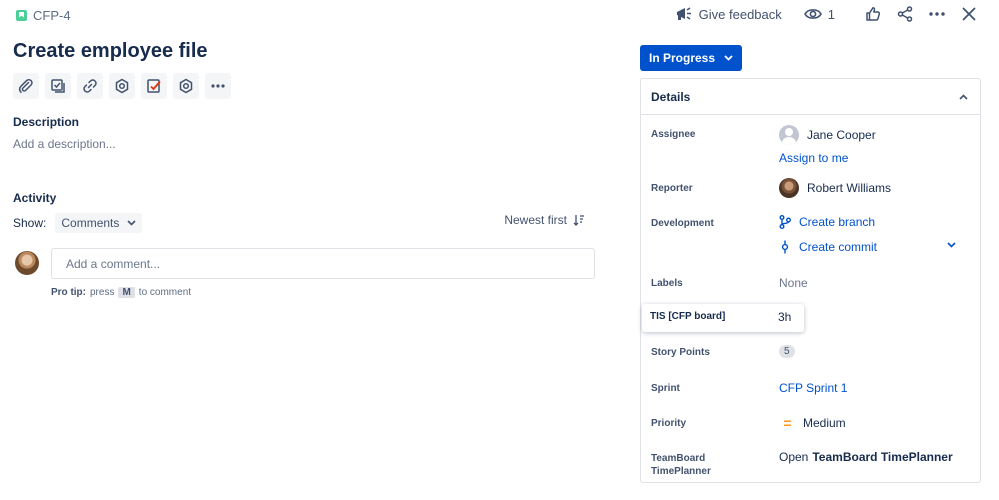 The width and height of the screenshot is (999, 500). What do you see at coordinates (793, 283) in the screenshot?
I see `labels-field: None` at bounding box center [793, 283].